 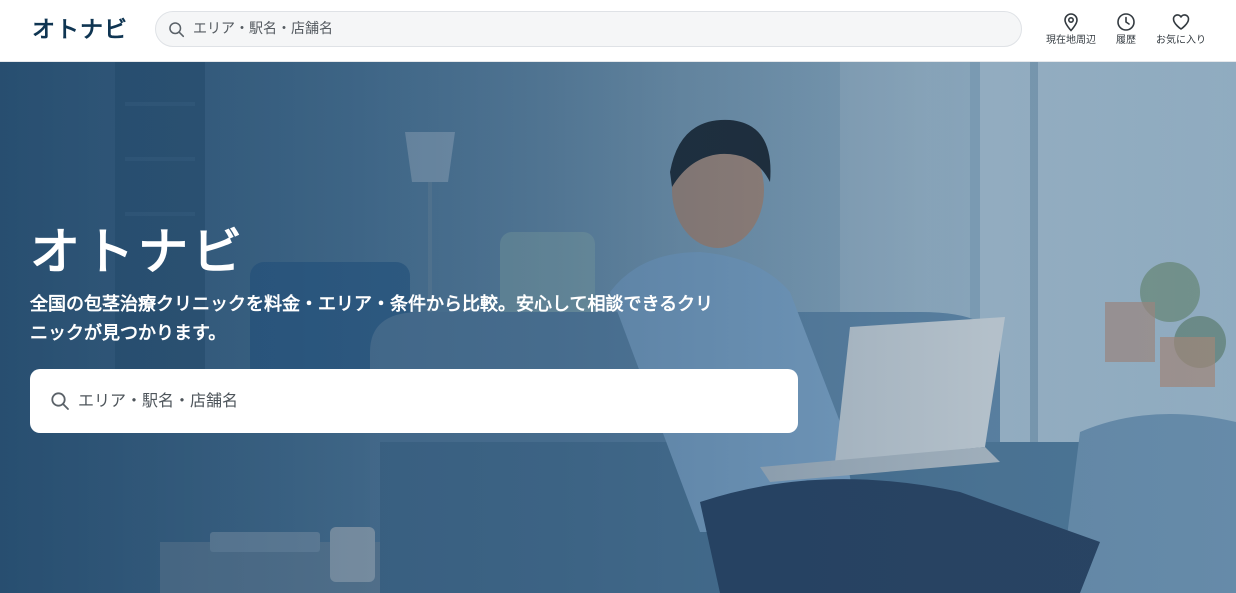 What do you see at coordinates (1126, 22) in the screenshot?
I see `clock-icon` at bounding box center [1126, 22].